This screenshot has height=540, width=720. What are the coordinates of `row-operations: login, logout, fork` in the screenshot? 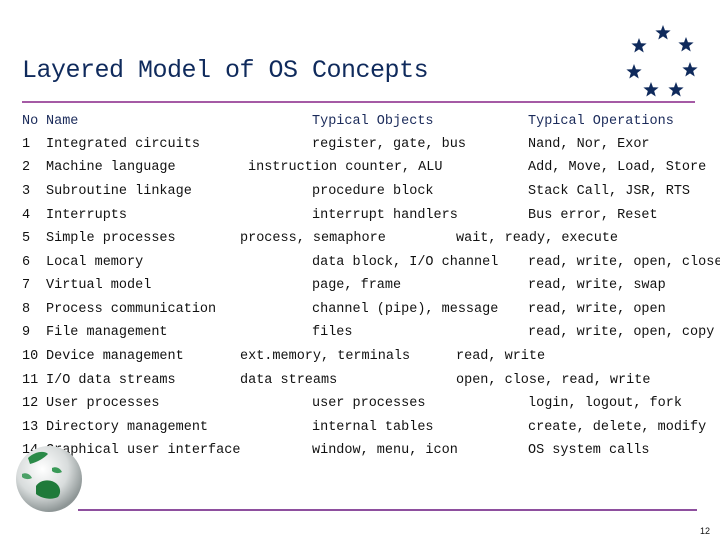 It's located at (605, 403).